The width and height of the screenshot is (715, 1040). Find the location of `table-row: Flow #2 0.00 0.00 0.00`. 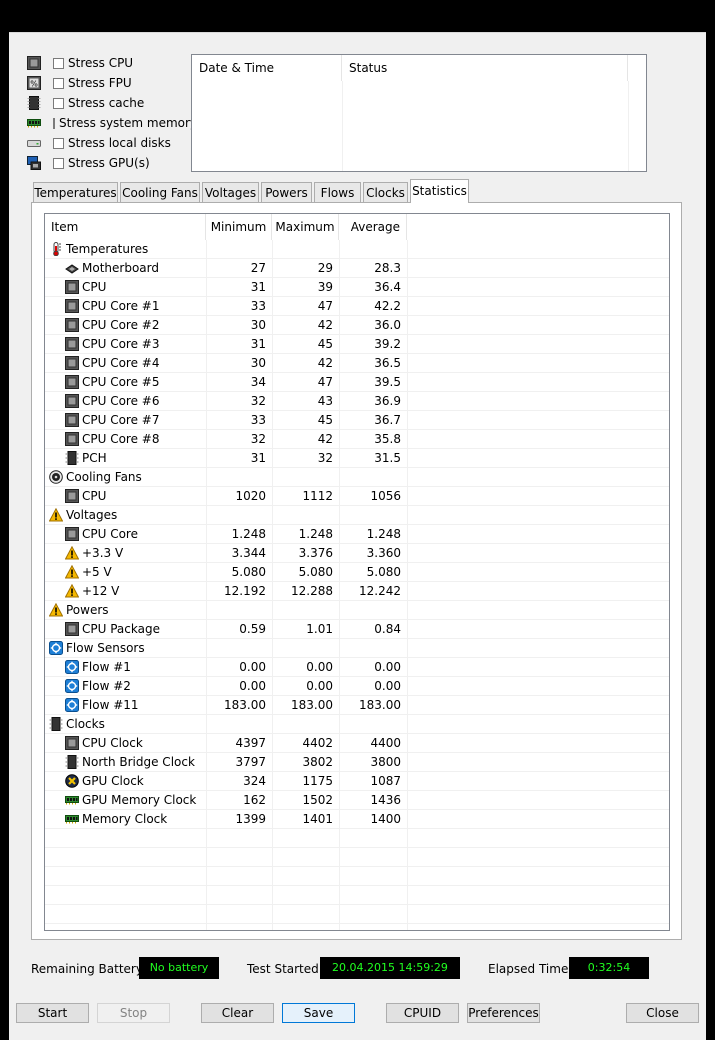

table-row: Flow #2 0.00 0.00 0.00 is located at coordinates (357, 686).